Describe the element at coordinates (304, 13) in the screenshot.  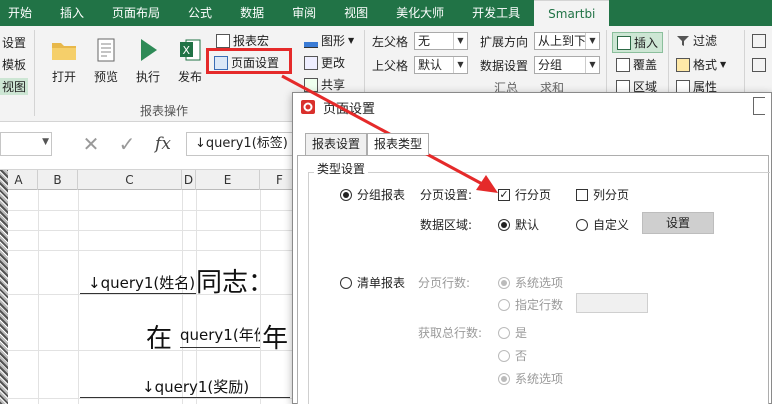
I see `tab-review: 审阅` at that location.